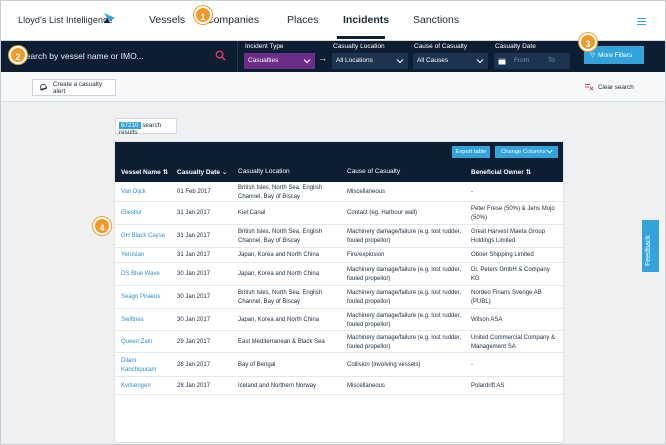 Image resolution: width=666 pixels, height=445 pixels. I want to click on incident-type-select: Casualties, so click(279, 61).